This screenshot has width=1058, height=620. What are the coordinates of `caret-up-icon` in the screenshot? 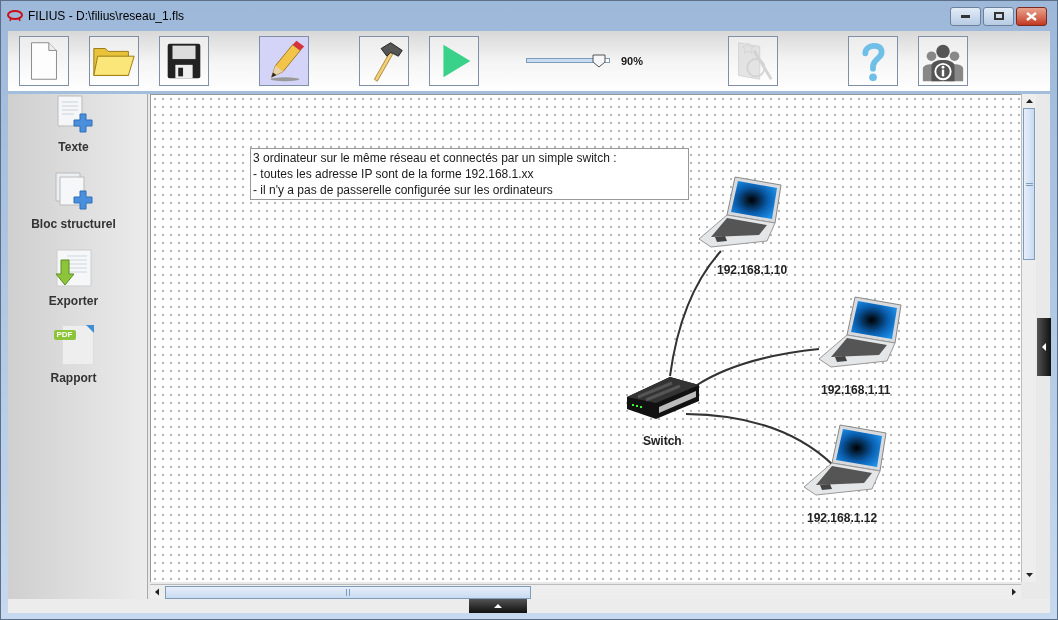 It's located at (498, 606).